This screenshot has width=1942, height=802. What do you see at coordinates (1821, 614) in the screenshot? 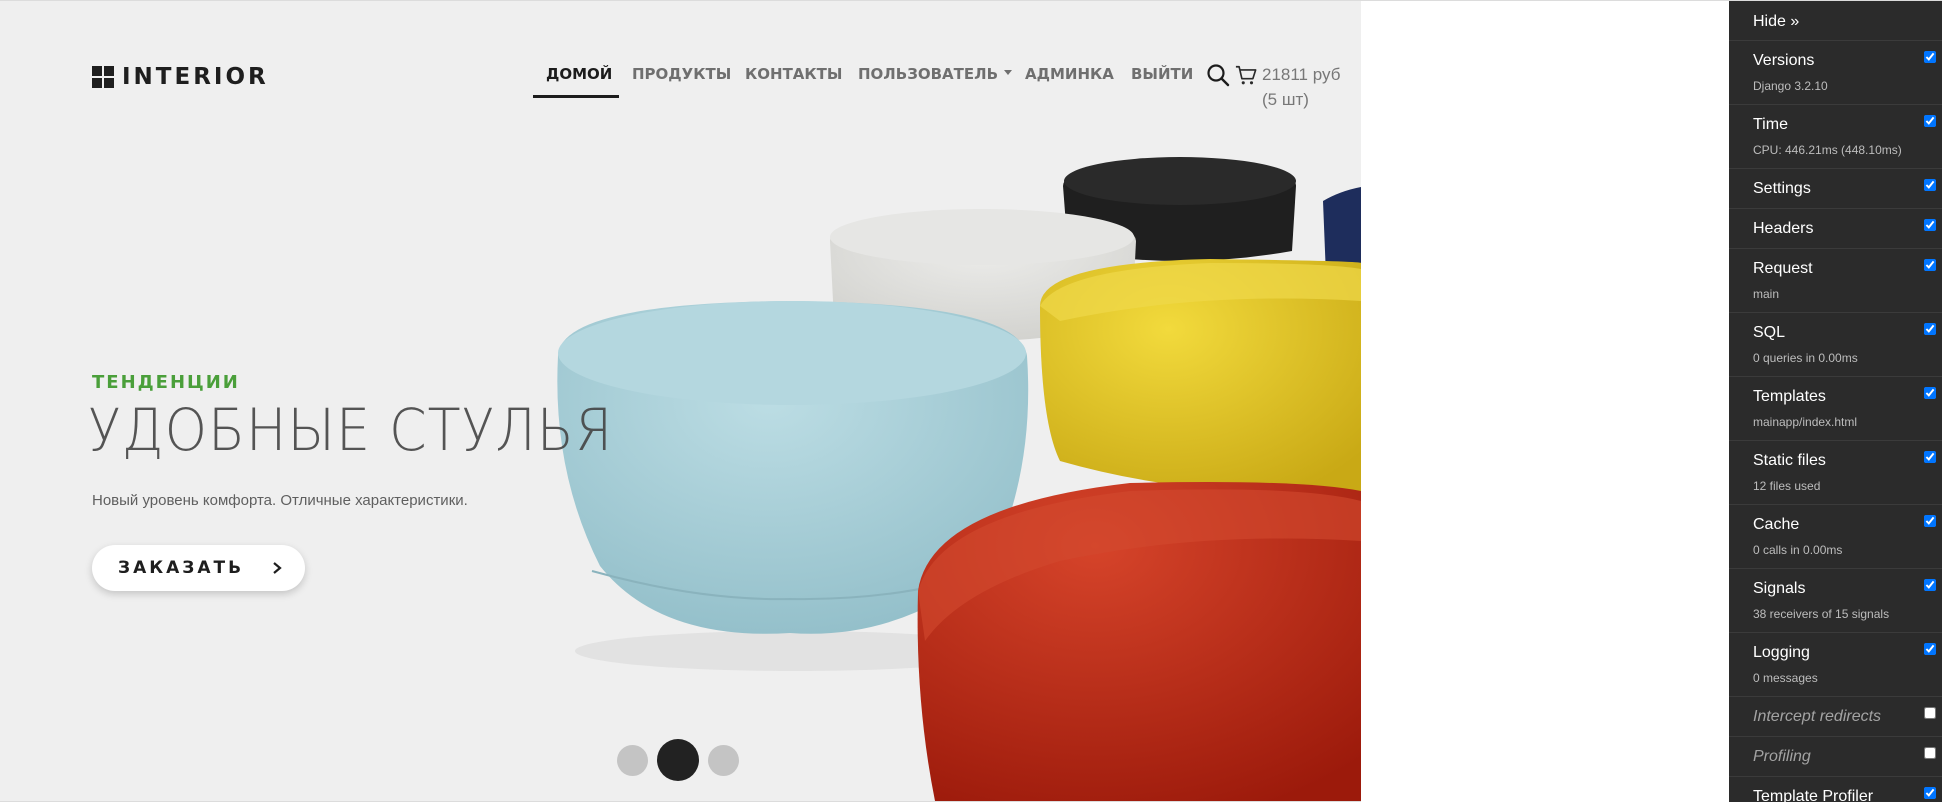
I see `toolbar-panel-subtitle: 38 receivers of 15 signals` at bounding box center [1821, 614].